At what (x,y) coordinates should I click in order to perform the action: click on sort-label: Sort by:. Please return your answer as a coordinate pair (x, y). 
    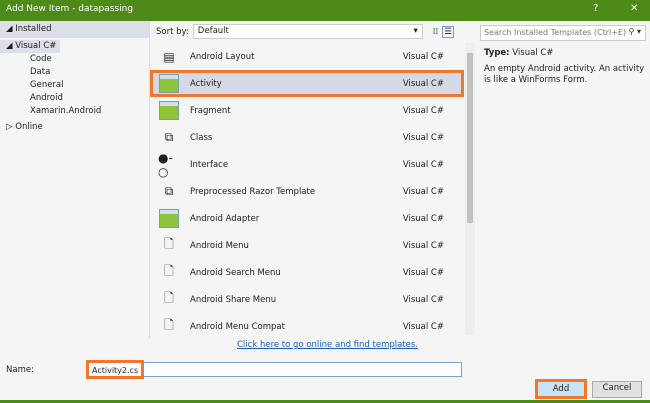
    Looking at the image, I should click on (172, 31).